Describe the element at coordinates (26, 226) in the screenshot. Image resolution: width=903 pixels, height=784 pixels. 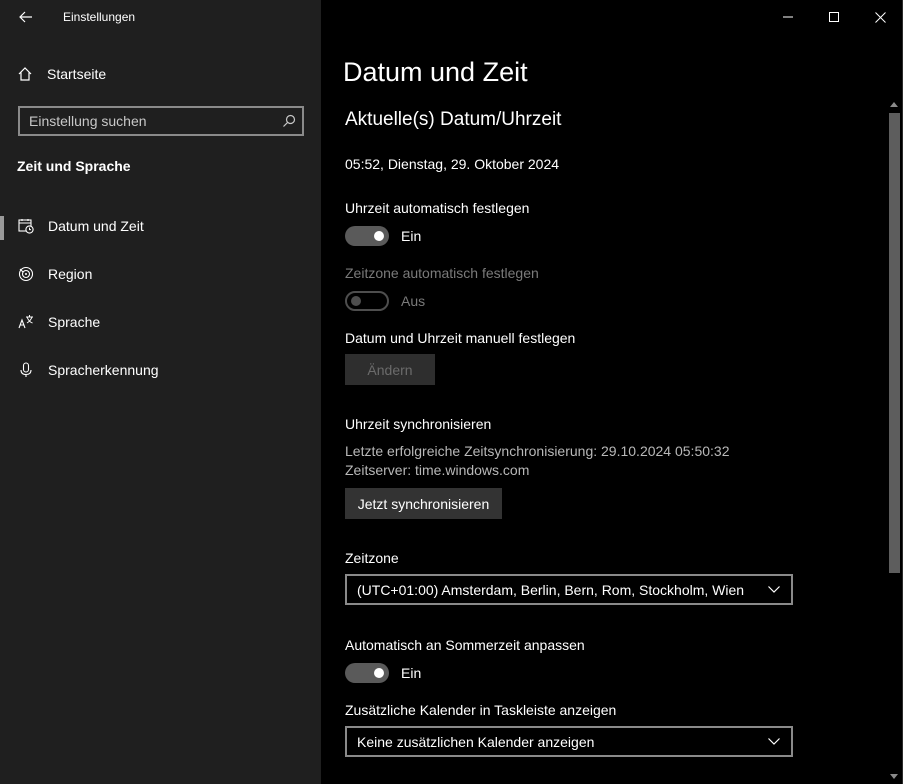
I see `calendar-clock-icon` at that location.